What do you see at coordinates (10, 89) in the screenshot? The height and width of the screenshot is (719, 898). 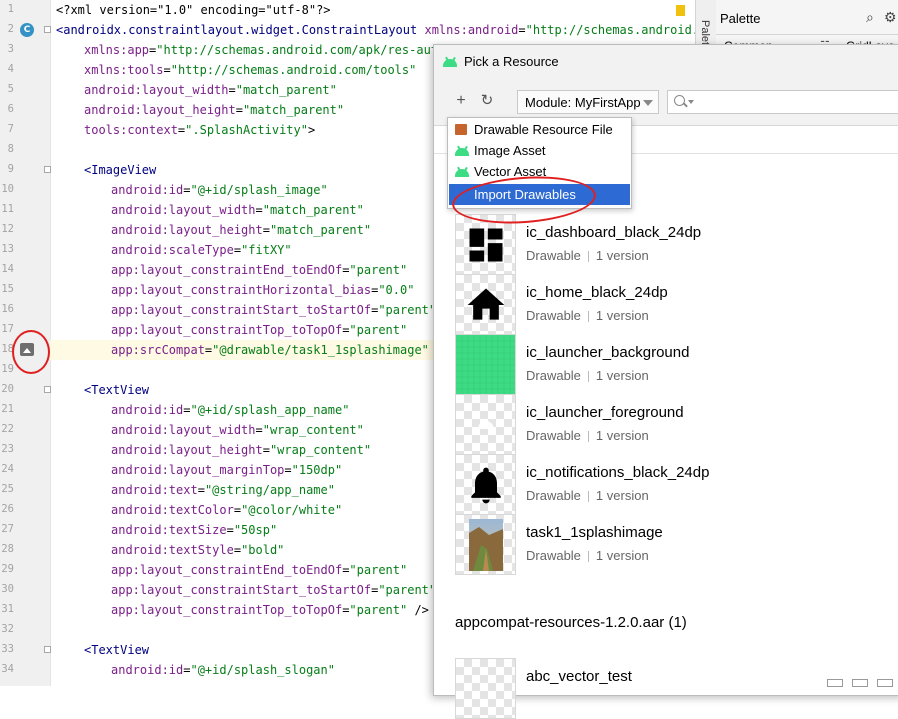 I see `line-number: 5` at bounding box center [10, 89].